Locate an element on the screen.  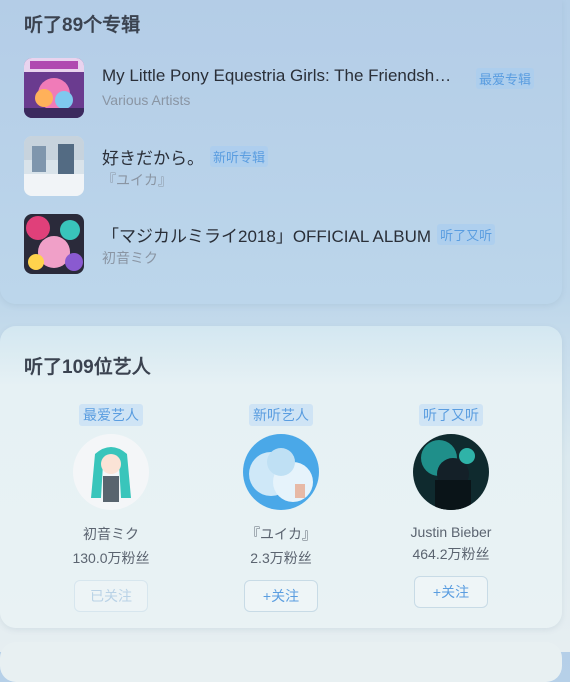
next-card is located at coordinates (281, 662).